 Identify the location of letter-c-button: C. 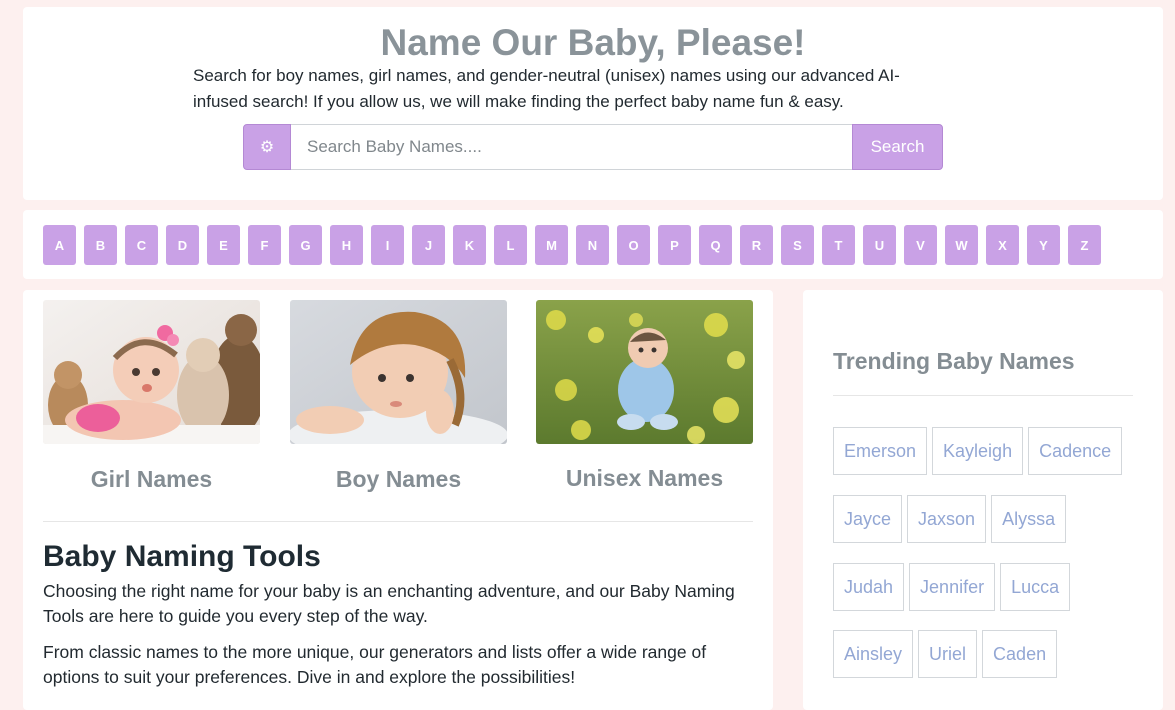
(141, 245).